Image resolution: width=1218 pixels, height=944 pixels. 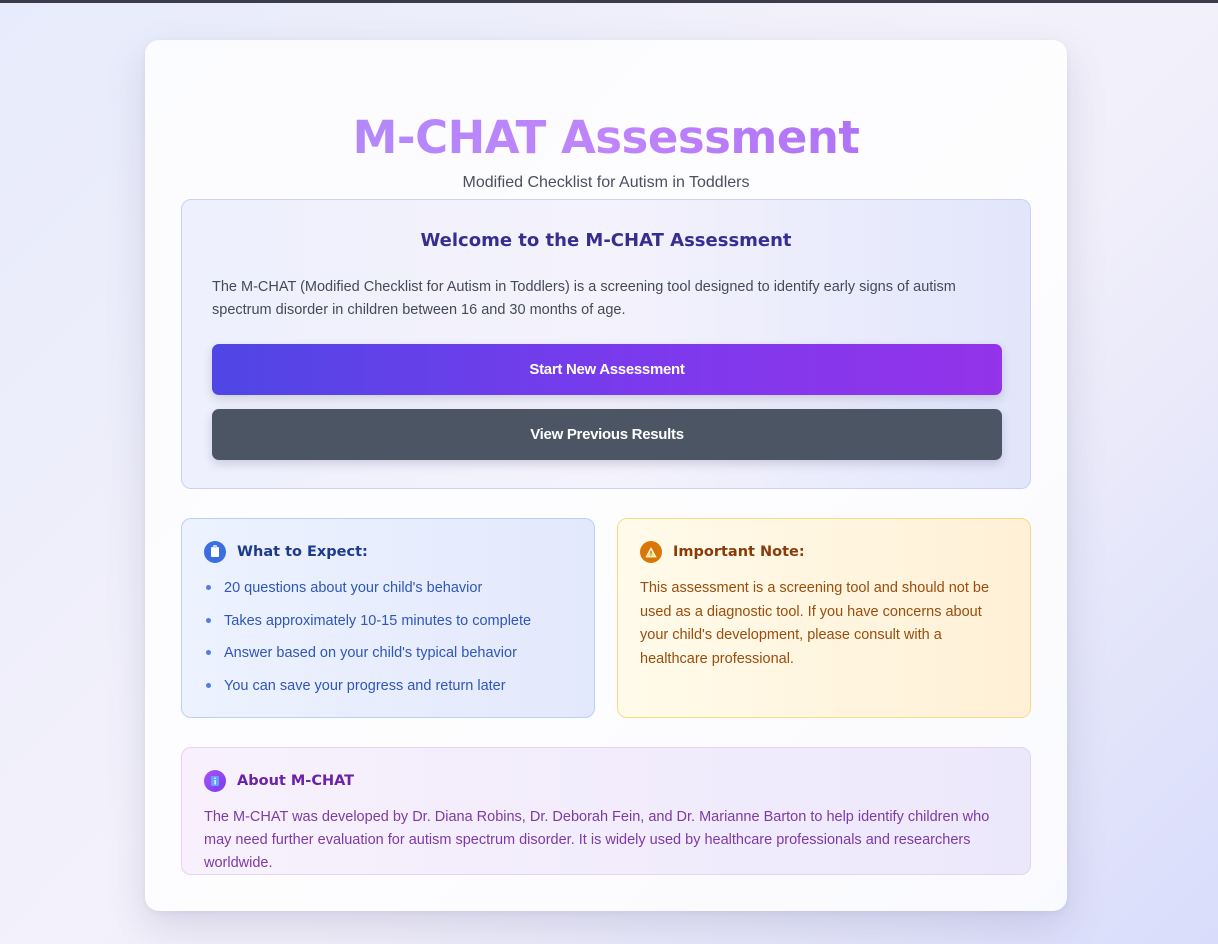 I want to click on important-note-title: Important Note:, so click(x=739, y=552).